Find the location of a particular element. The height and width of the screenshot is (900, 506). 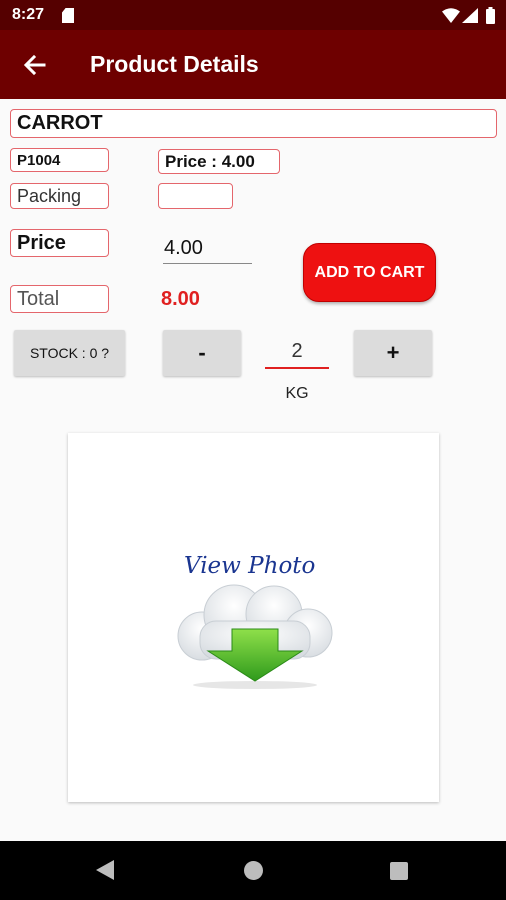

wifi-icon is located at coordinates (451, 15).